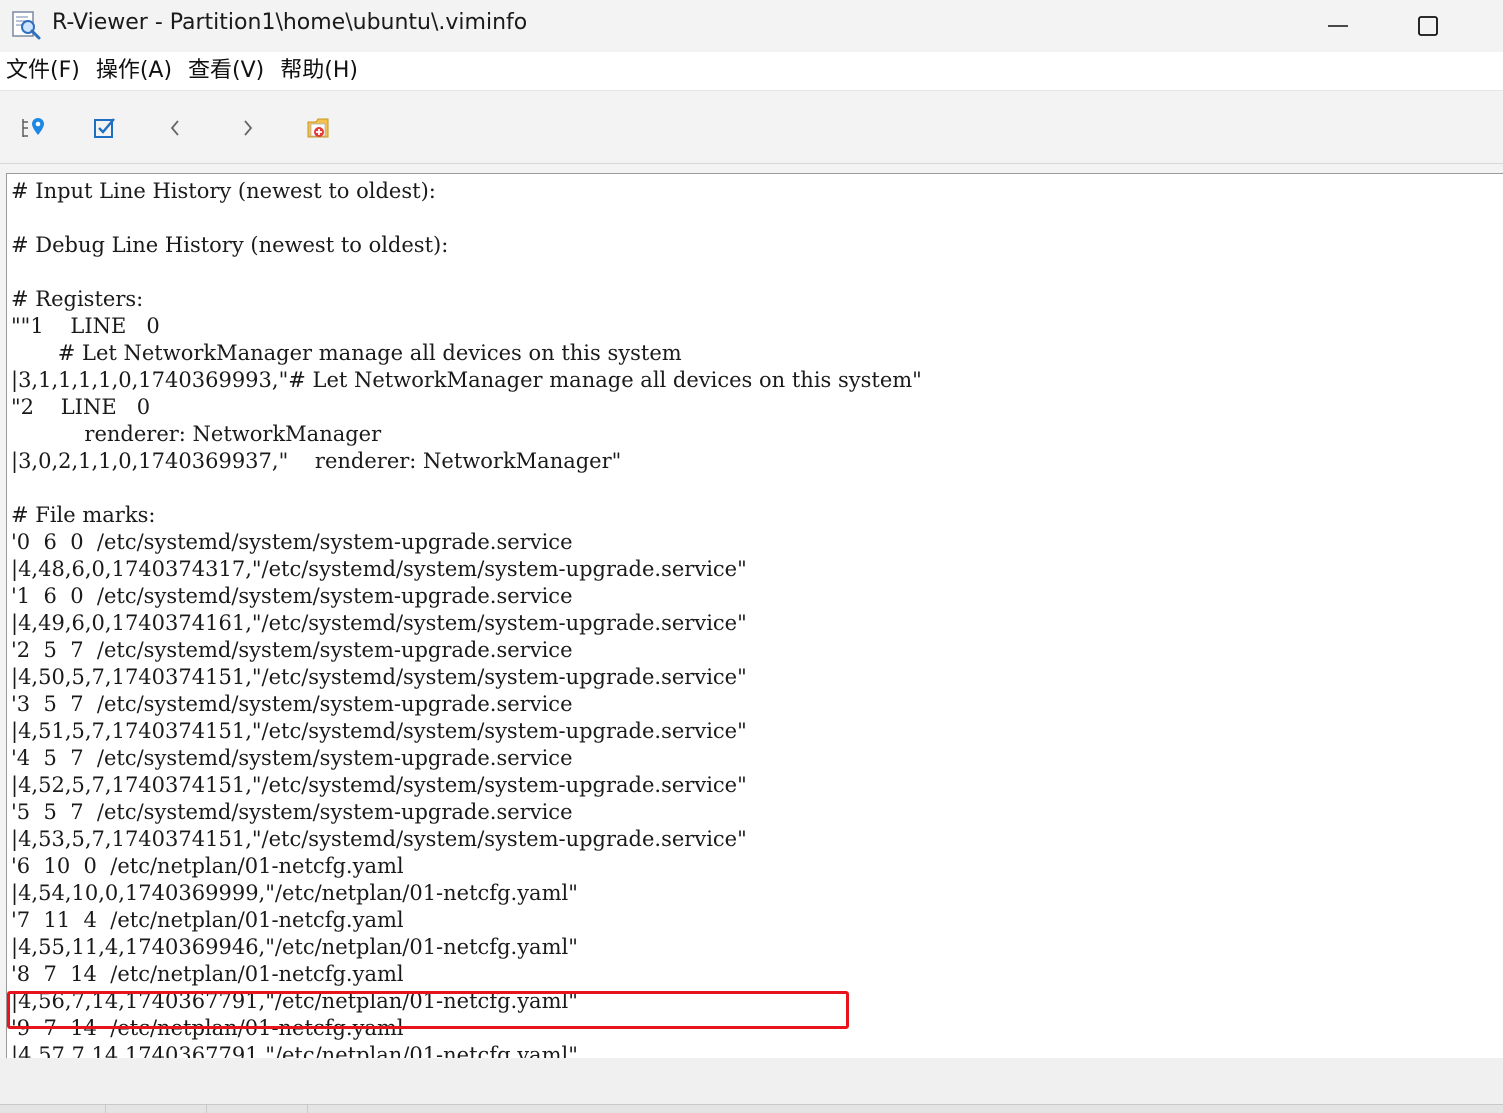 The height and width of the screenshot is (1113, 1503). I want to click on menu-view: 查看(V), so click(227, 71).